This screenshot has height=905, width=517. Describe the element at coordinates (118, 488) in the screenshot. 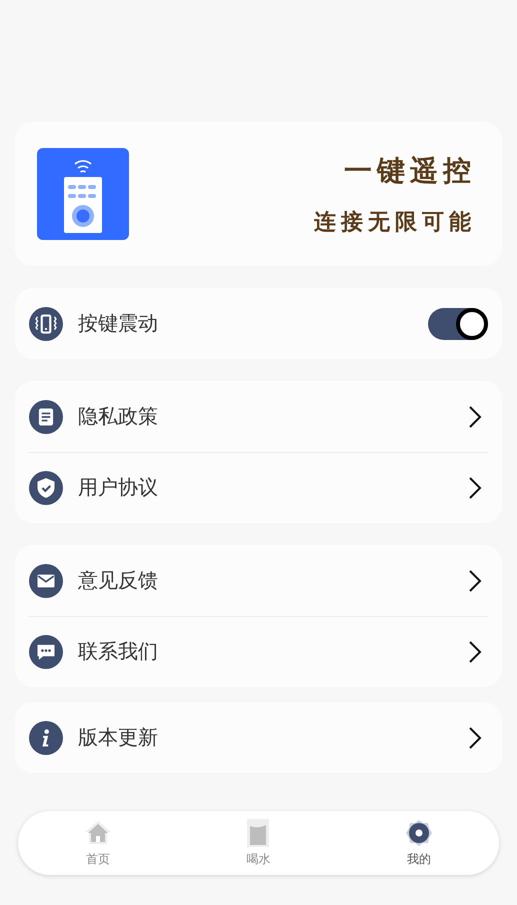

I see `row-label: 用户协议` at that location.